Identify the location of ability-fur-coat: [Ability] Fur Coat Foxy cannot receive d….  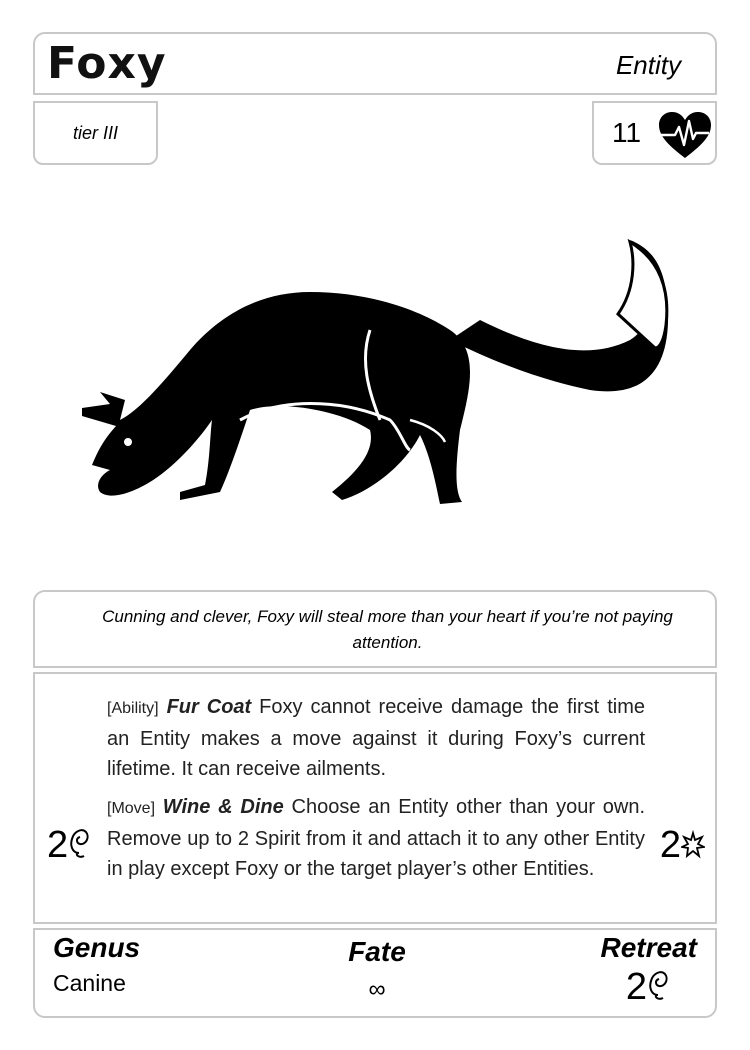
(376, 738).